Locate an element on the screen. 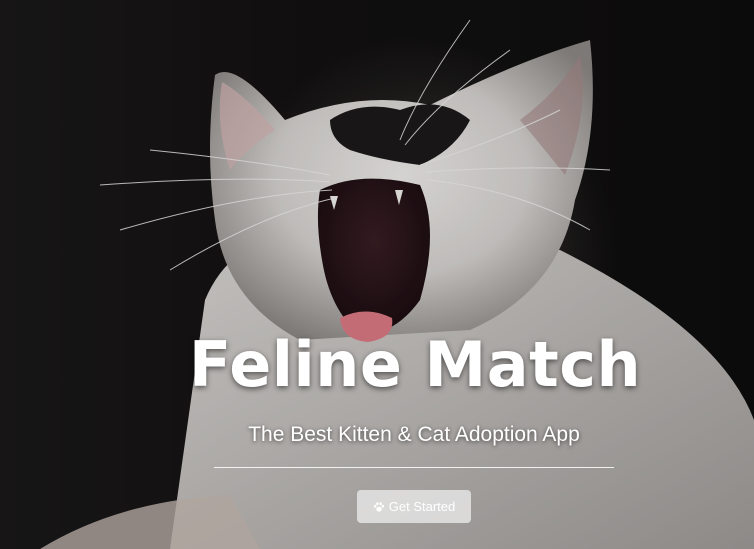  get-started-button: Get Started is located at coordinates (414, 506).